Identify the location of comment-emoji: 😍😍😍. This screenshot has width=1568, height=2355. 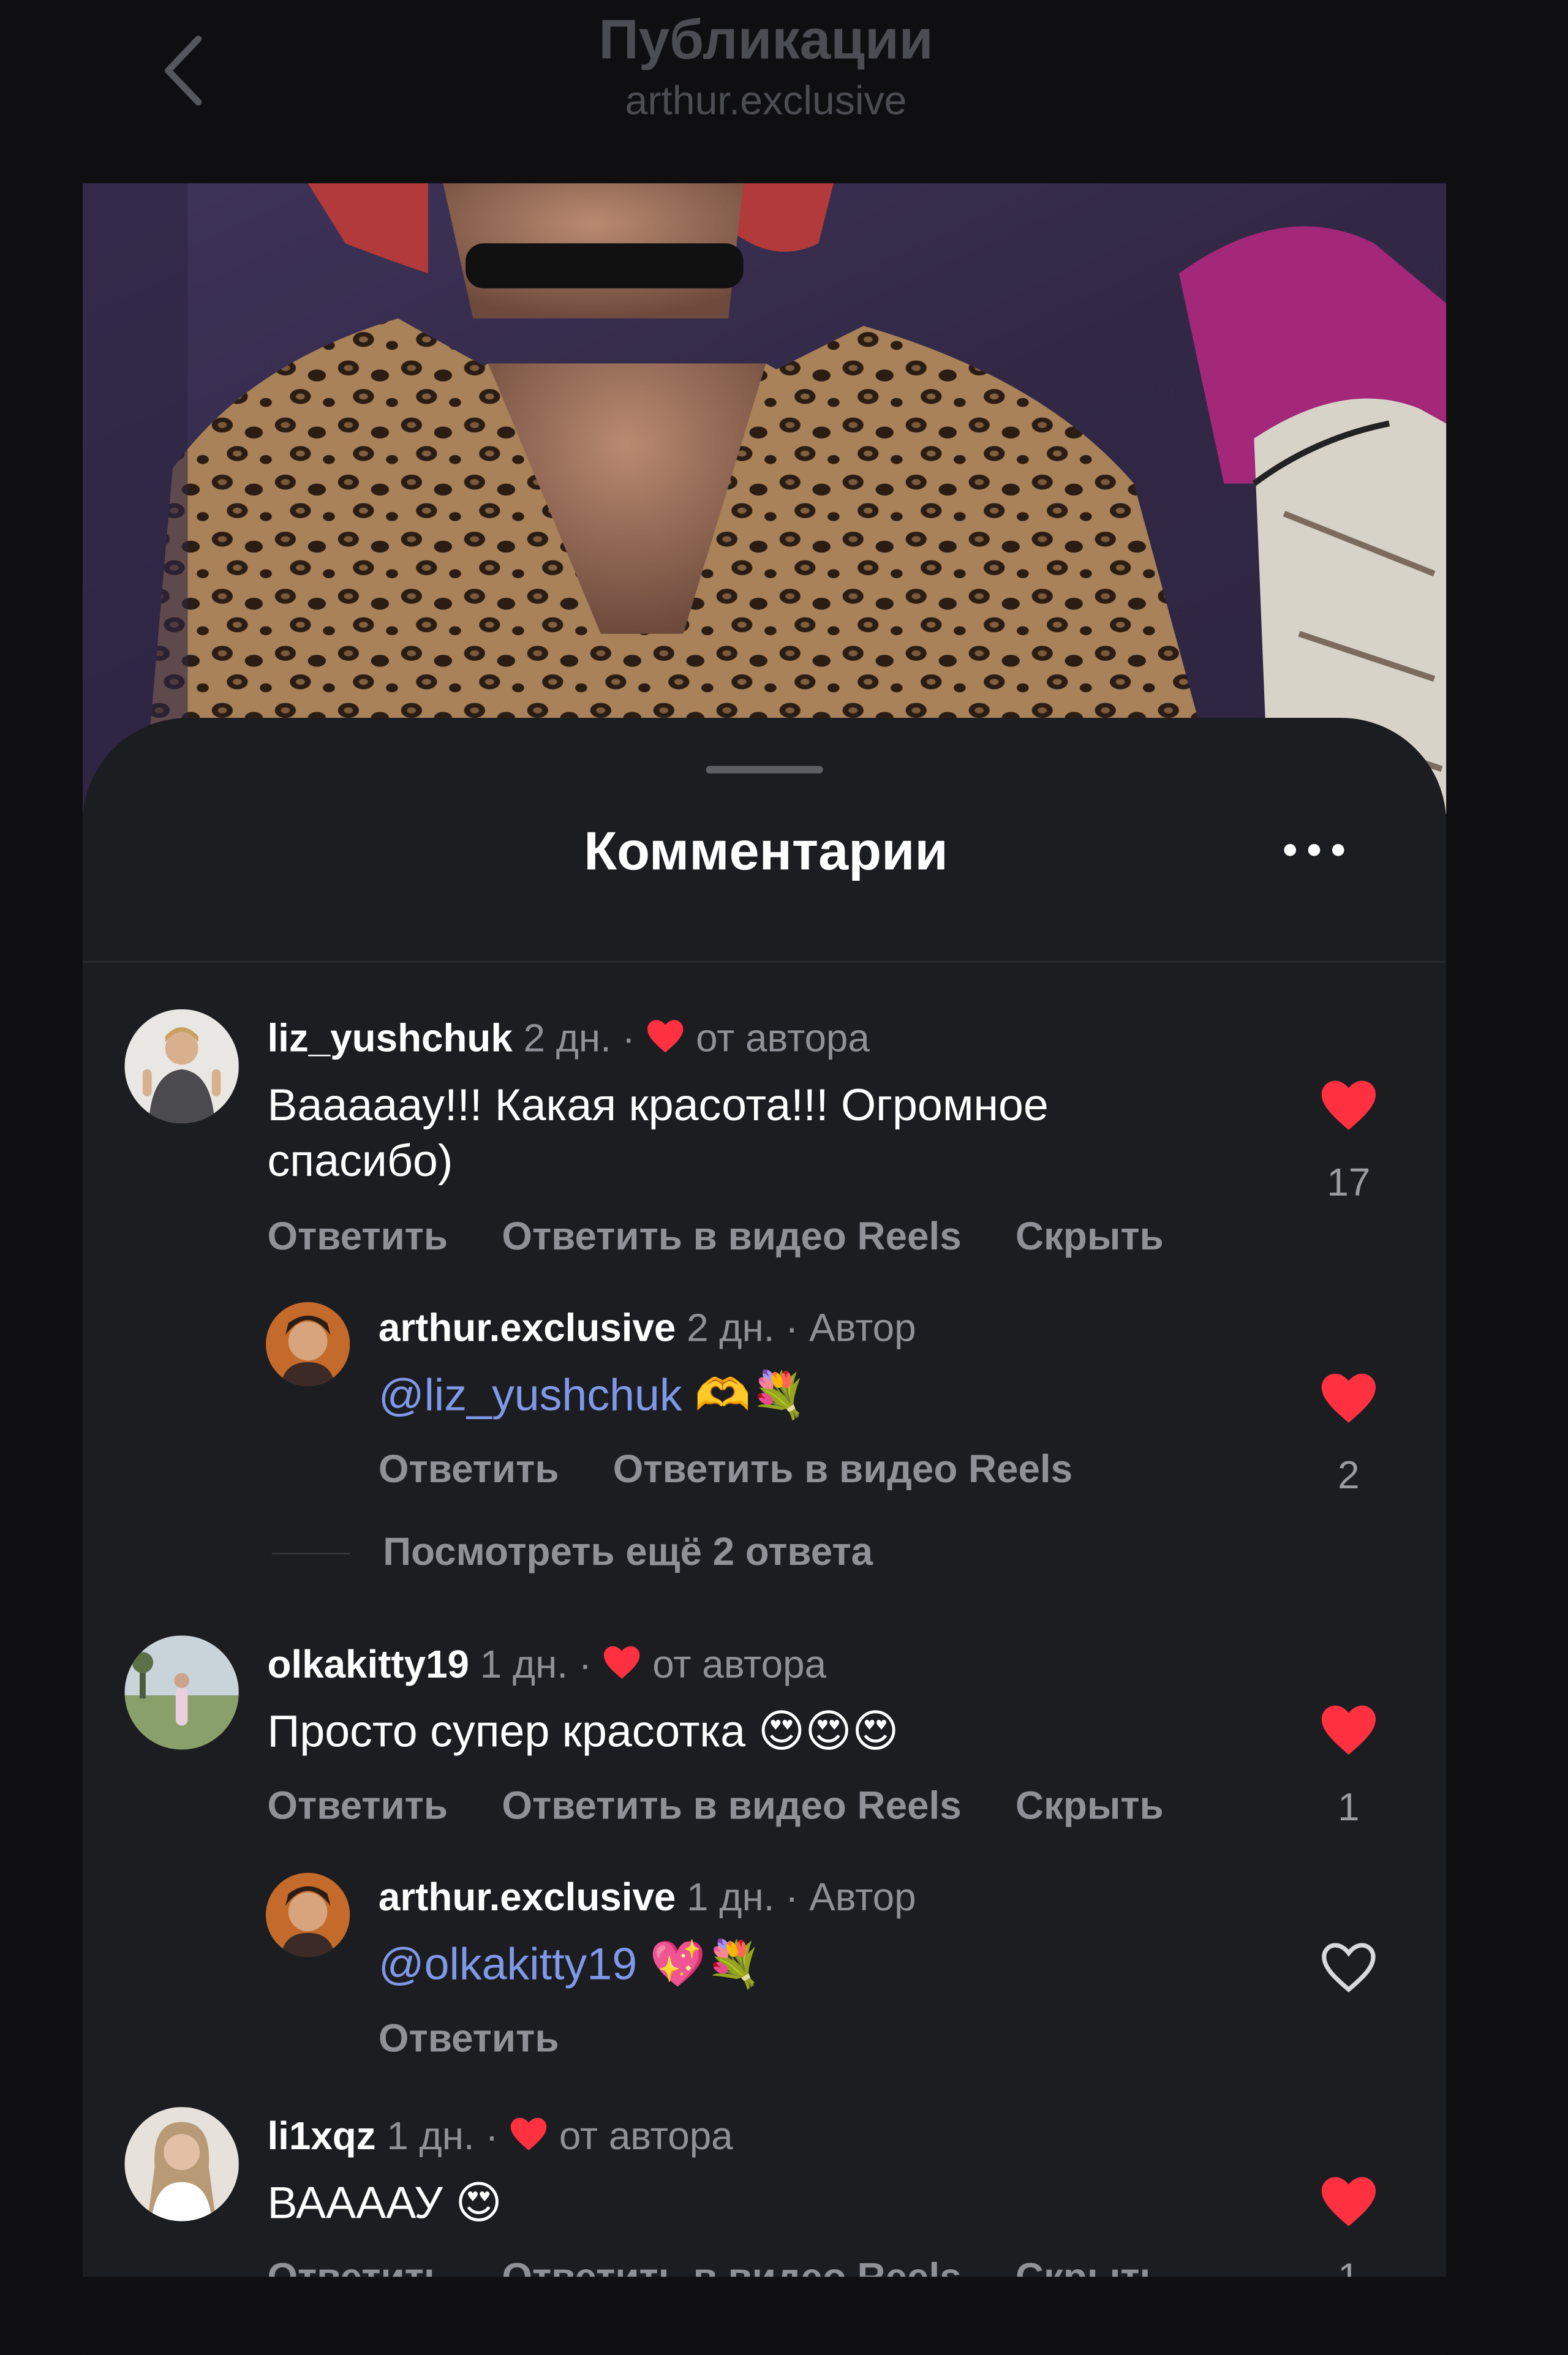
(829, 1732).